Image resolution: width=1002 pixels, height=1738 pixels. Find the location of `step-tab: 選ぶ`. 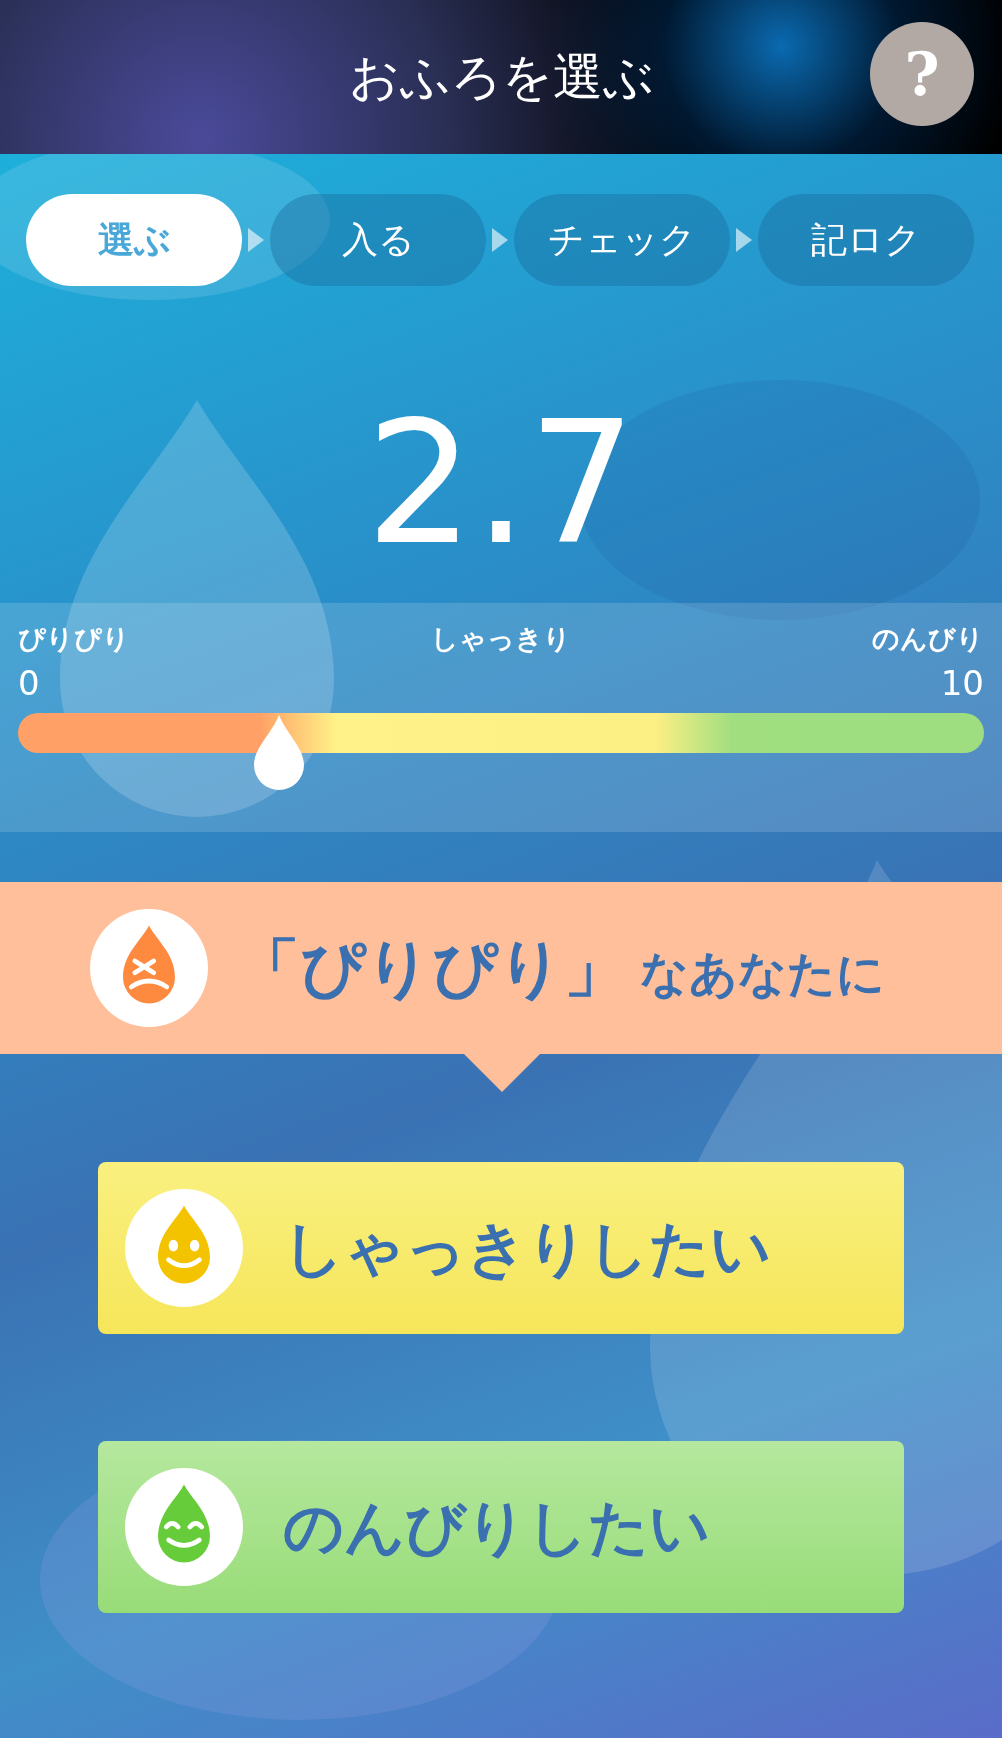

step-tab: 選ぶ is located at coordinates (134, 240).